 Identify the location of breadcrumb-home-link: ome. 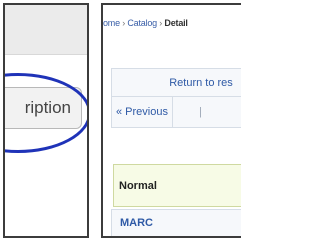
(111, 23).